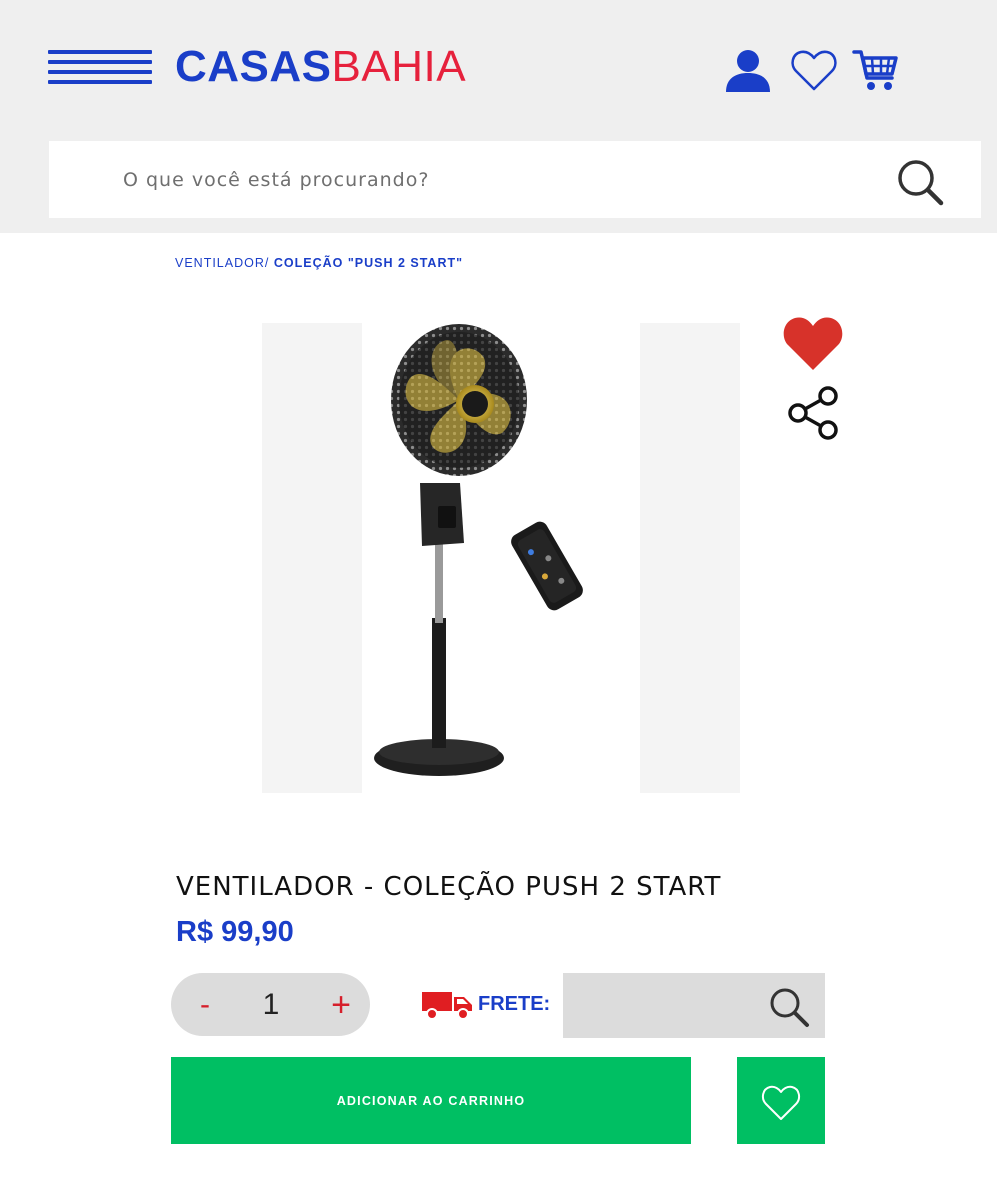 This screenshot has width=997, height=1200. Describe the element at coordinates (368, 263) in the screenshot. I see `breadcrumb-current: COLEÇÃO "PUSH 2 START"` at that location.